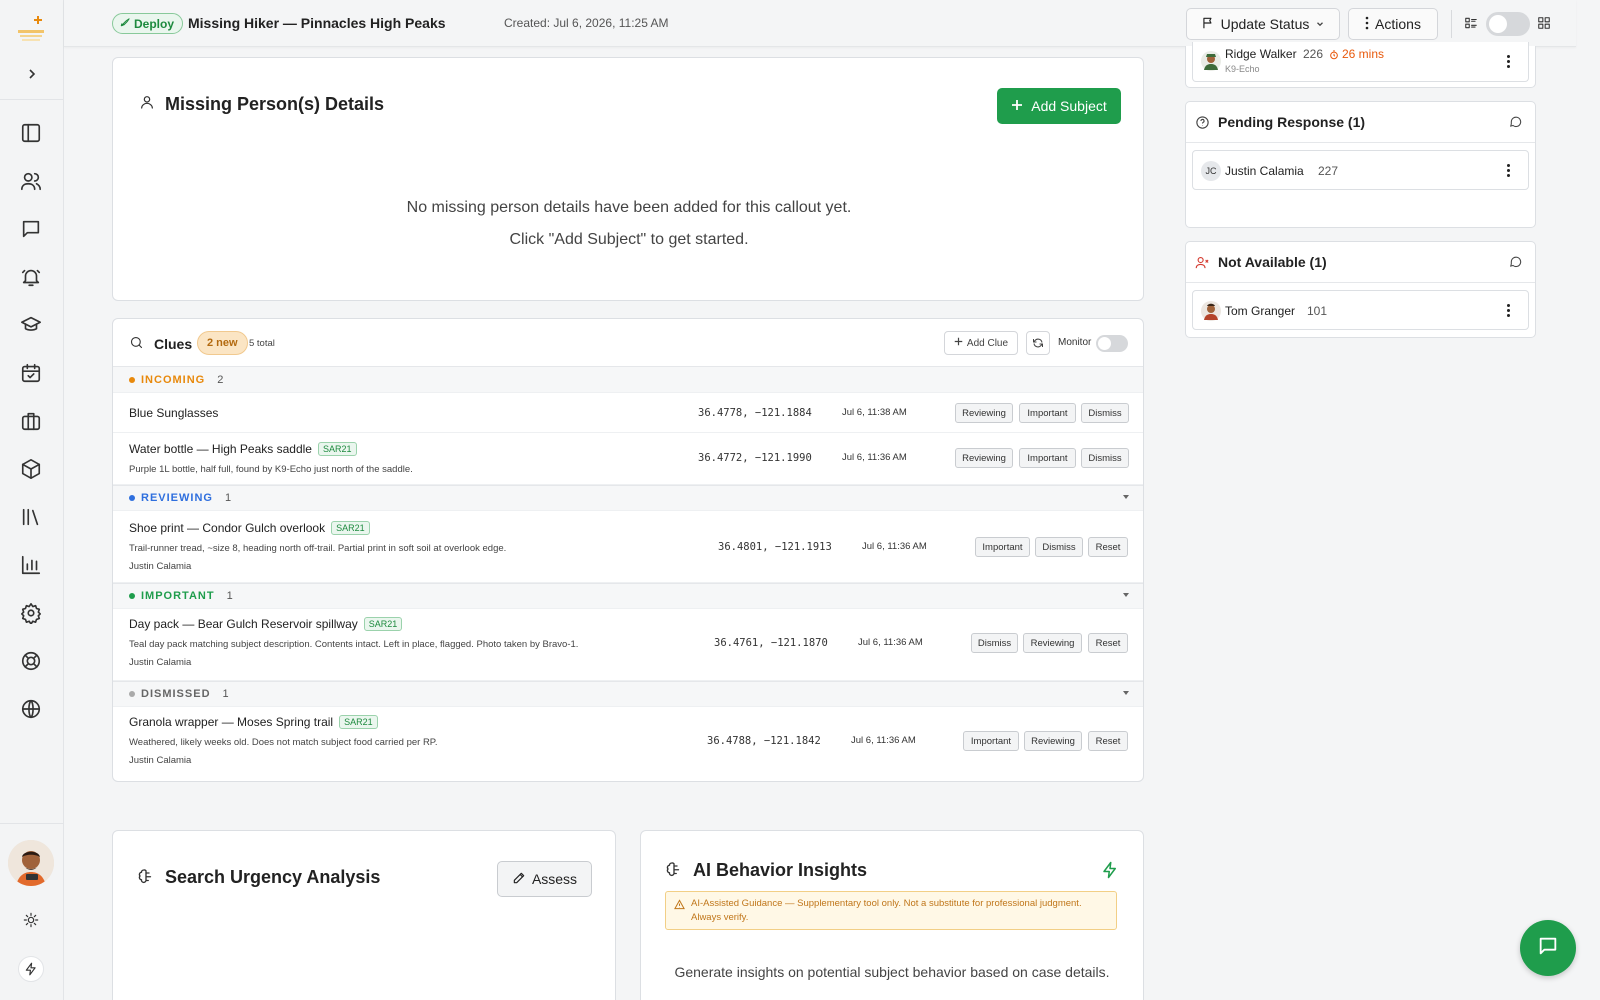 This screenshot has width=1600, height=1000. I want to click on dismissed-dot, so click(132, 694).